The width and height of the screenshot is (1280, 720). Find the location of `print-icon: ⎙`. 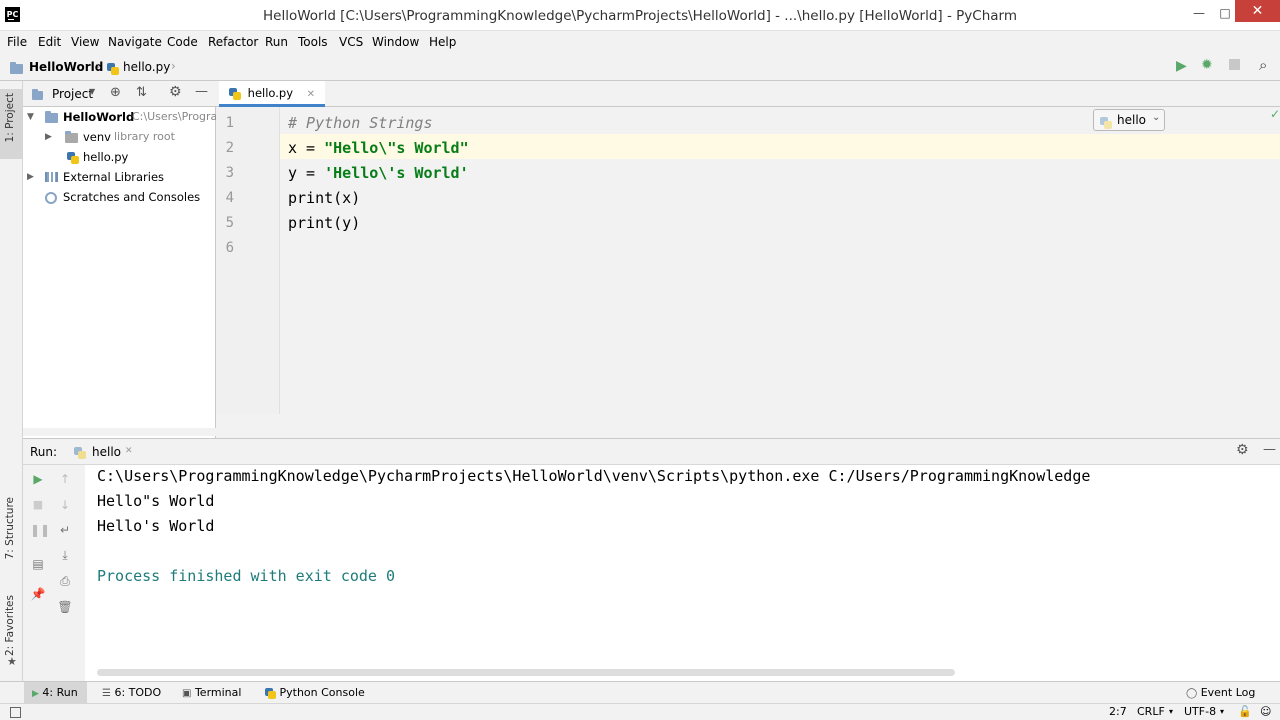

print-icon: ⎙ is located at coordinates (65, 581).